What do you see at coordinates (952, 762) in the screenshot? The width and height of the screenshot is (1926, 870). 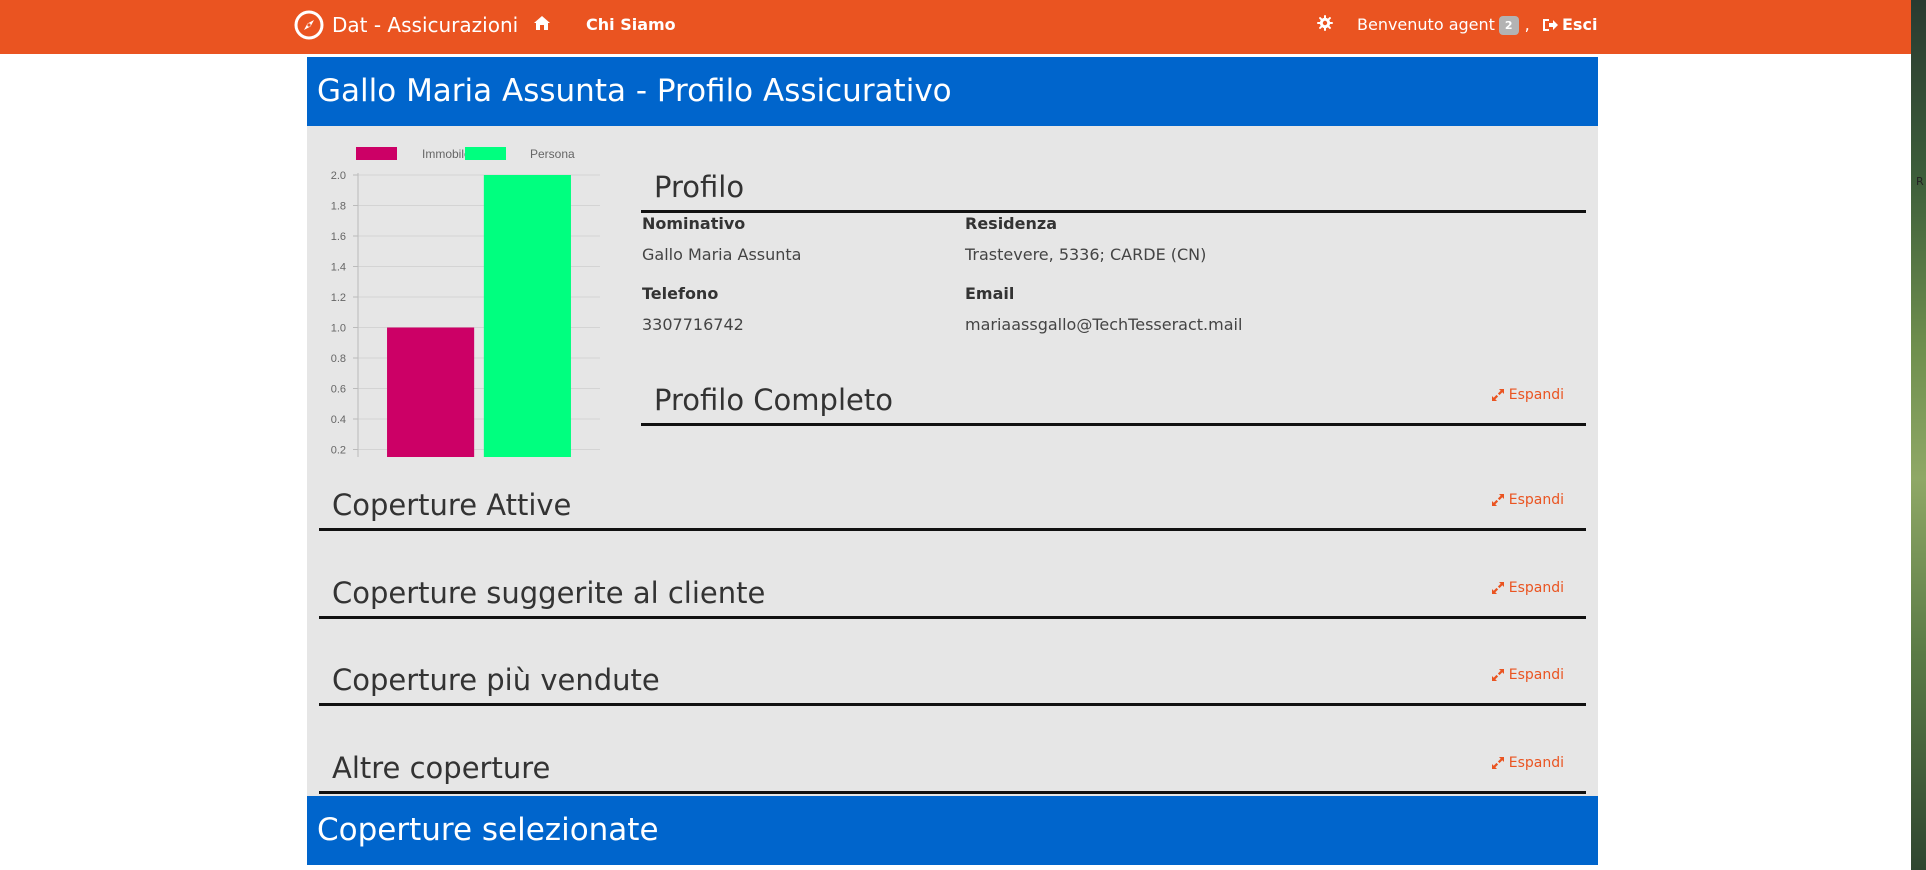 I see `altre-coperture-section: Altre coperture Espandi` at bounding box center [952, 762].